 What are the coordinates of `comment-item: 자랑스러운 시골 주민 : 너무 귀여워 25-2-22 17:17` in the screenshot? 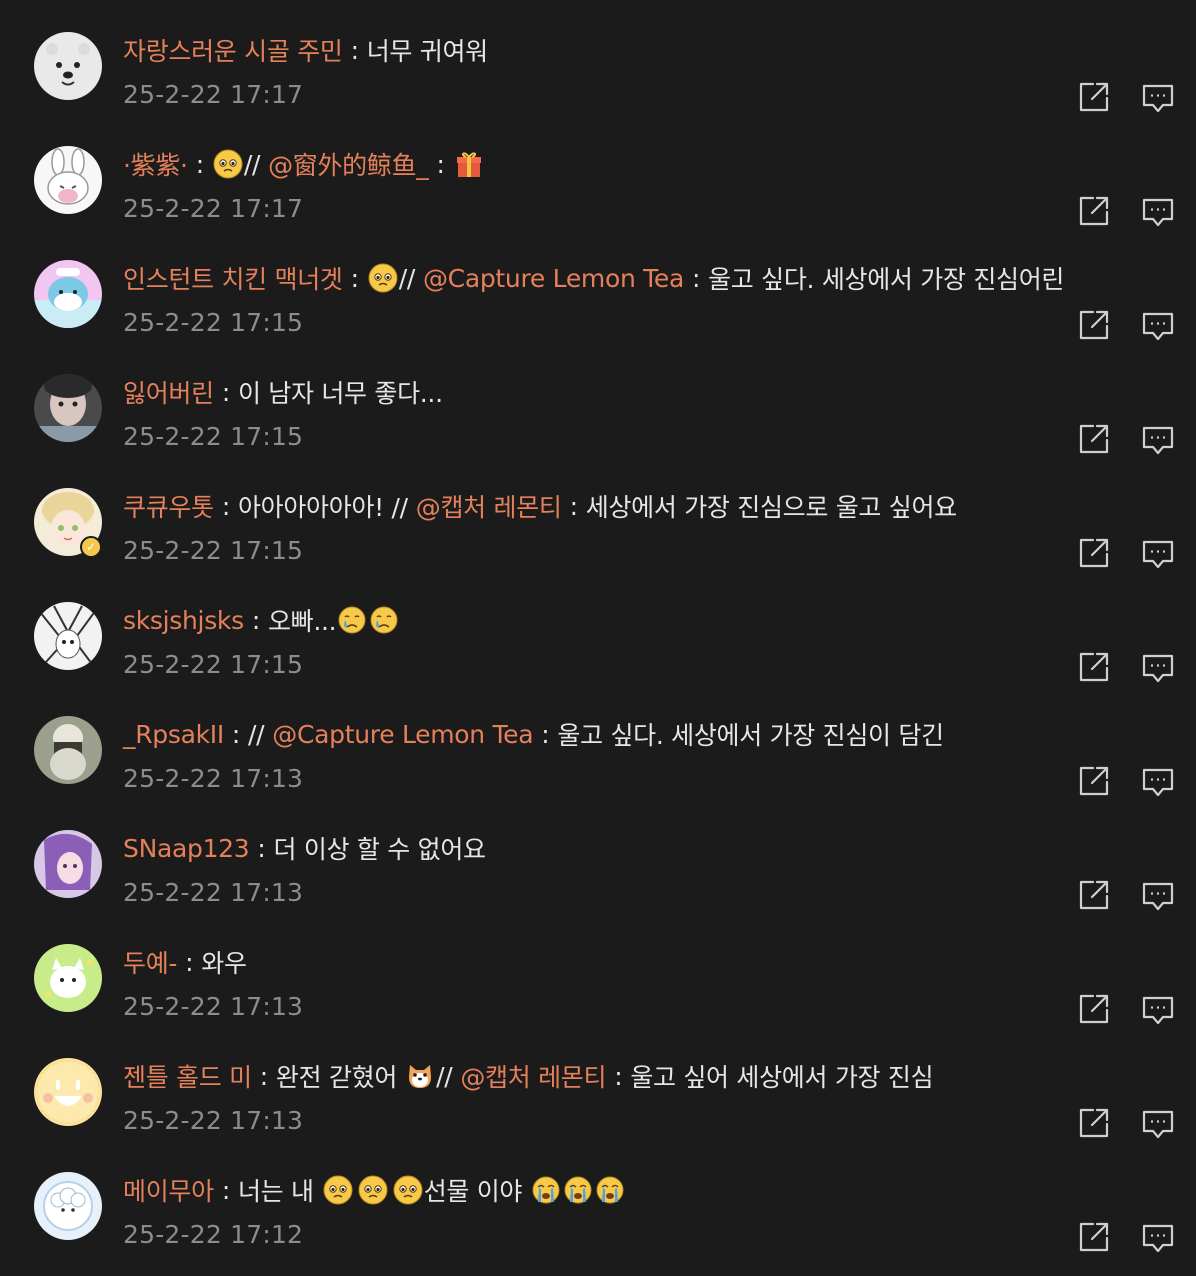 It's located at (598, 57).